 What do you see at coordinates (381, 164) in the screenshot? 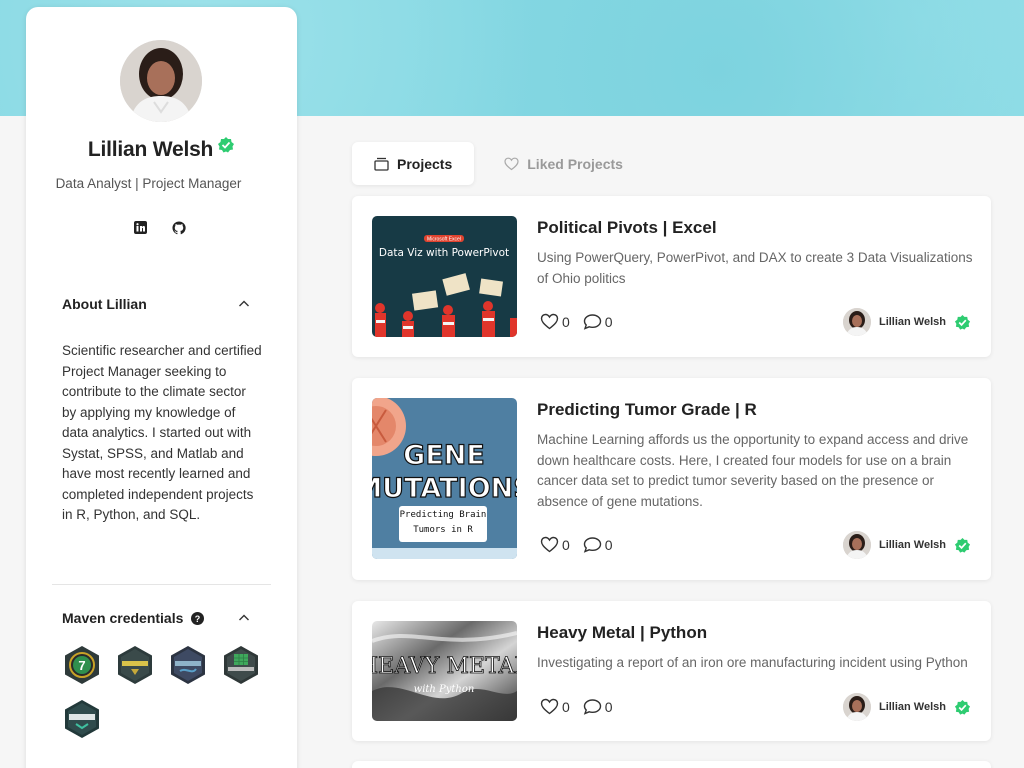
I see `projects-icon` at bounding box center [381, 164].